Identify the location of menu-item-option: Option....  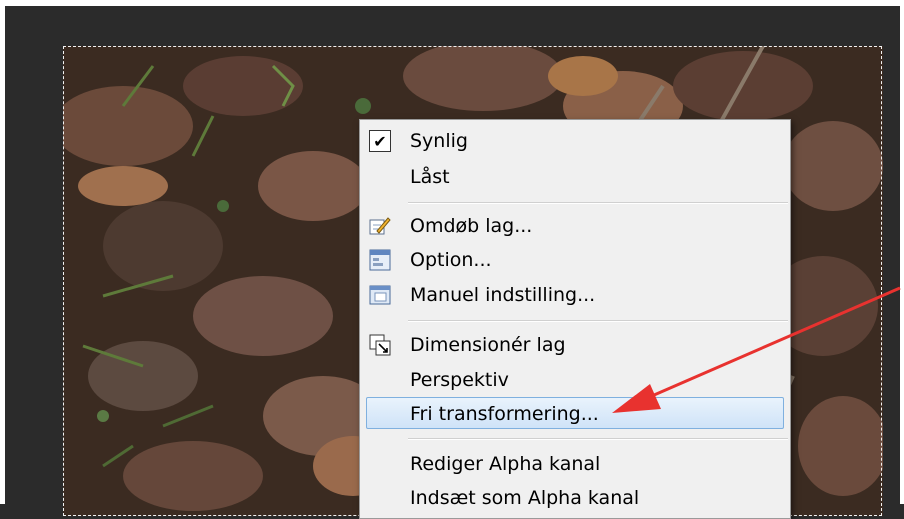
(575, 260).